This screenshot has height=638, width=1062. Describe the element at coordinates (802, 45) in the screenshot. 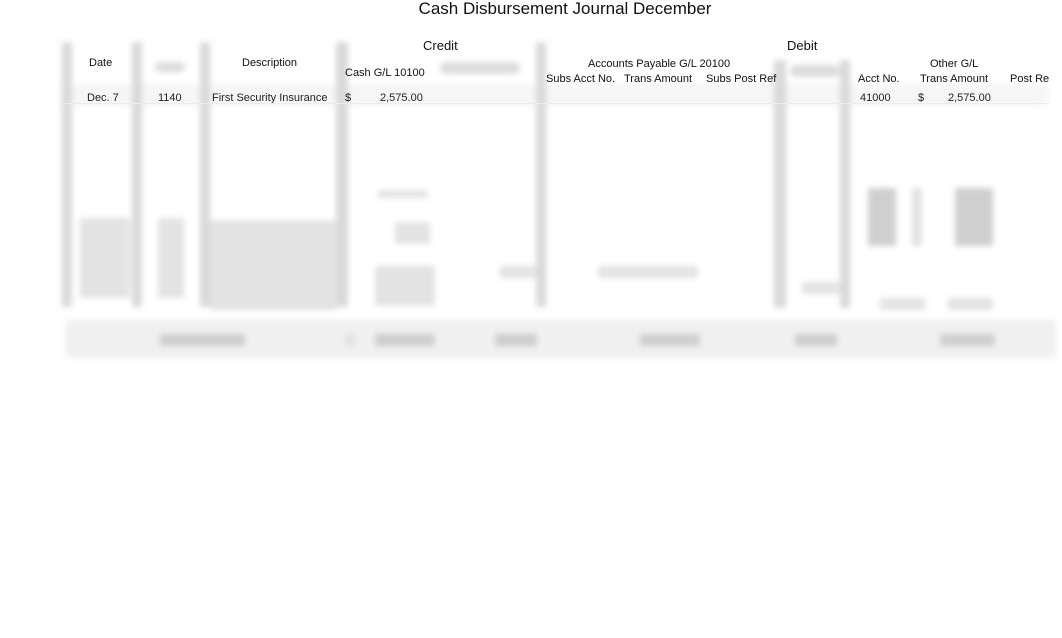

I see `group-header-debit: Debit` at that location.